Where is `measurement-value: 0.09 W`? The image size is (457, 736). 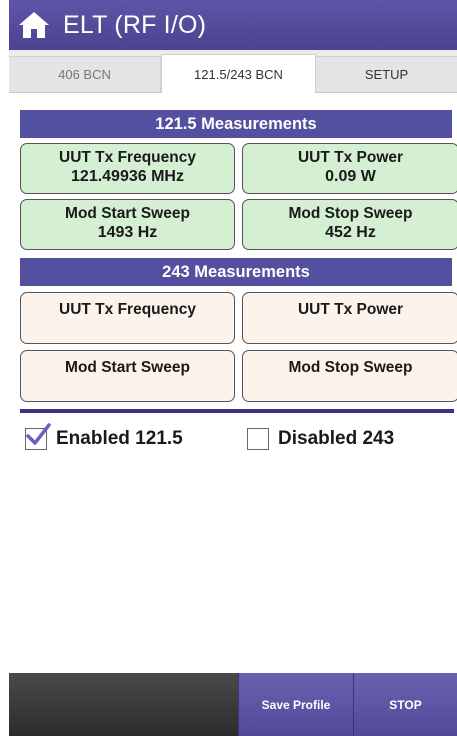 measurement-value: 0.09 W is located at coordinates (350, 176).